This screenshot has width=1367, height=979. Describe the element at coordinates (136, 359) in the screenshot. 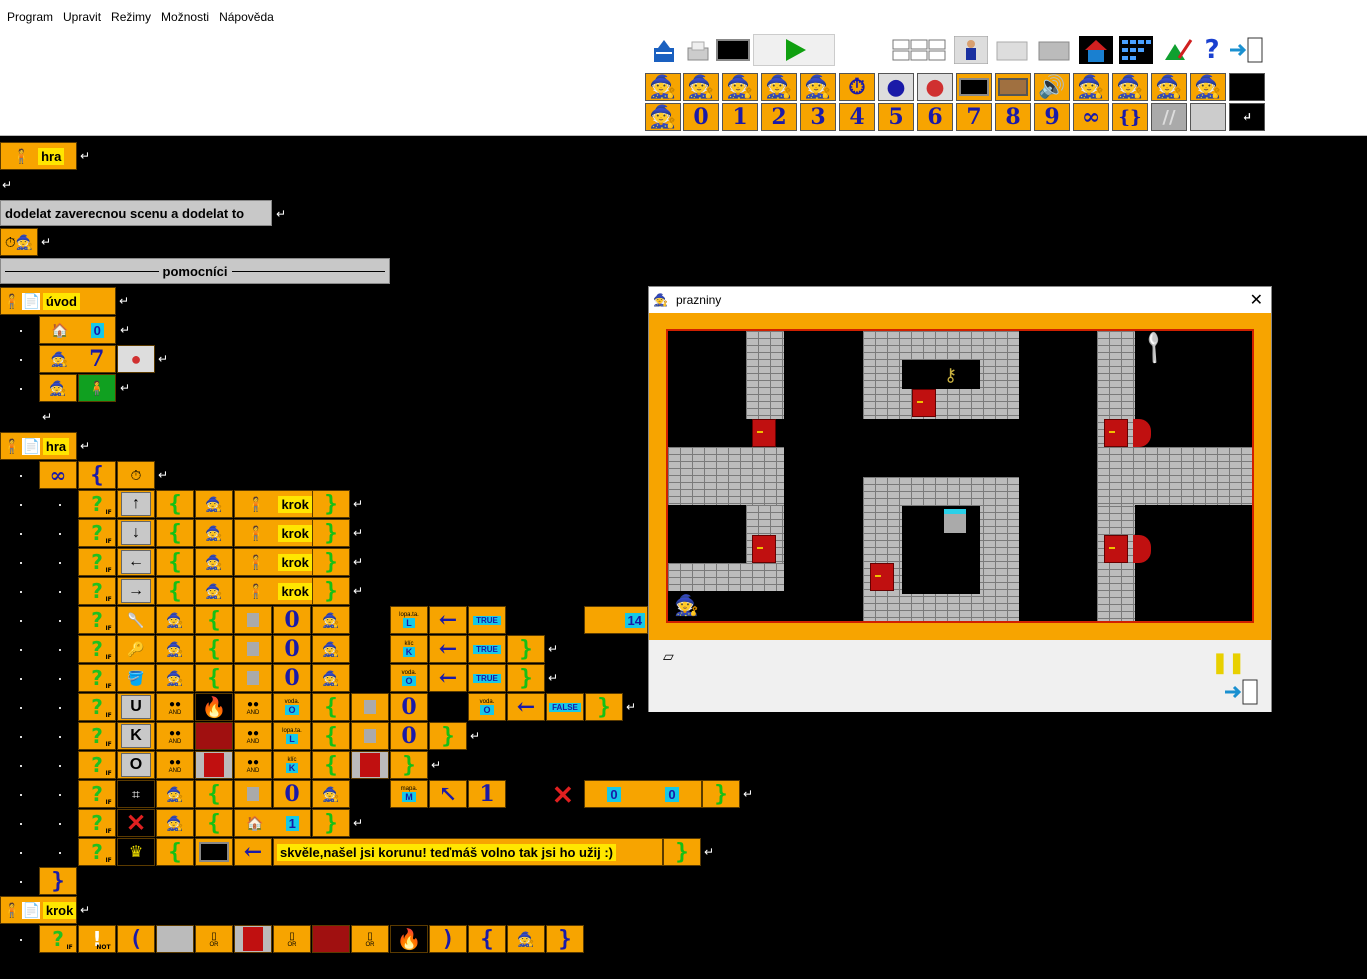

I see `stones-red-block: ●` at that location.